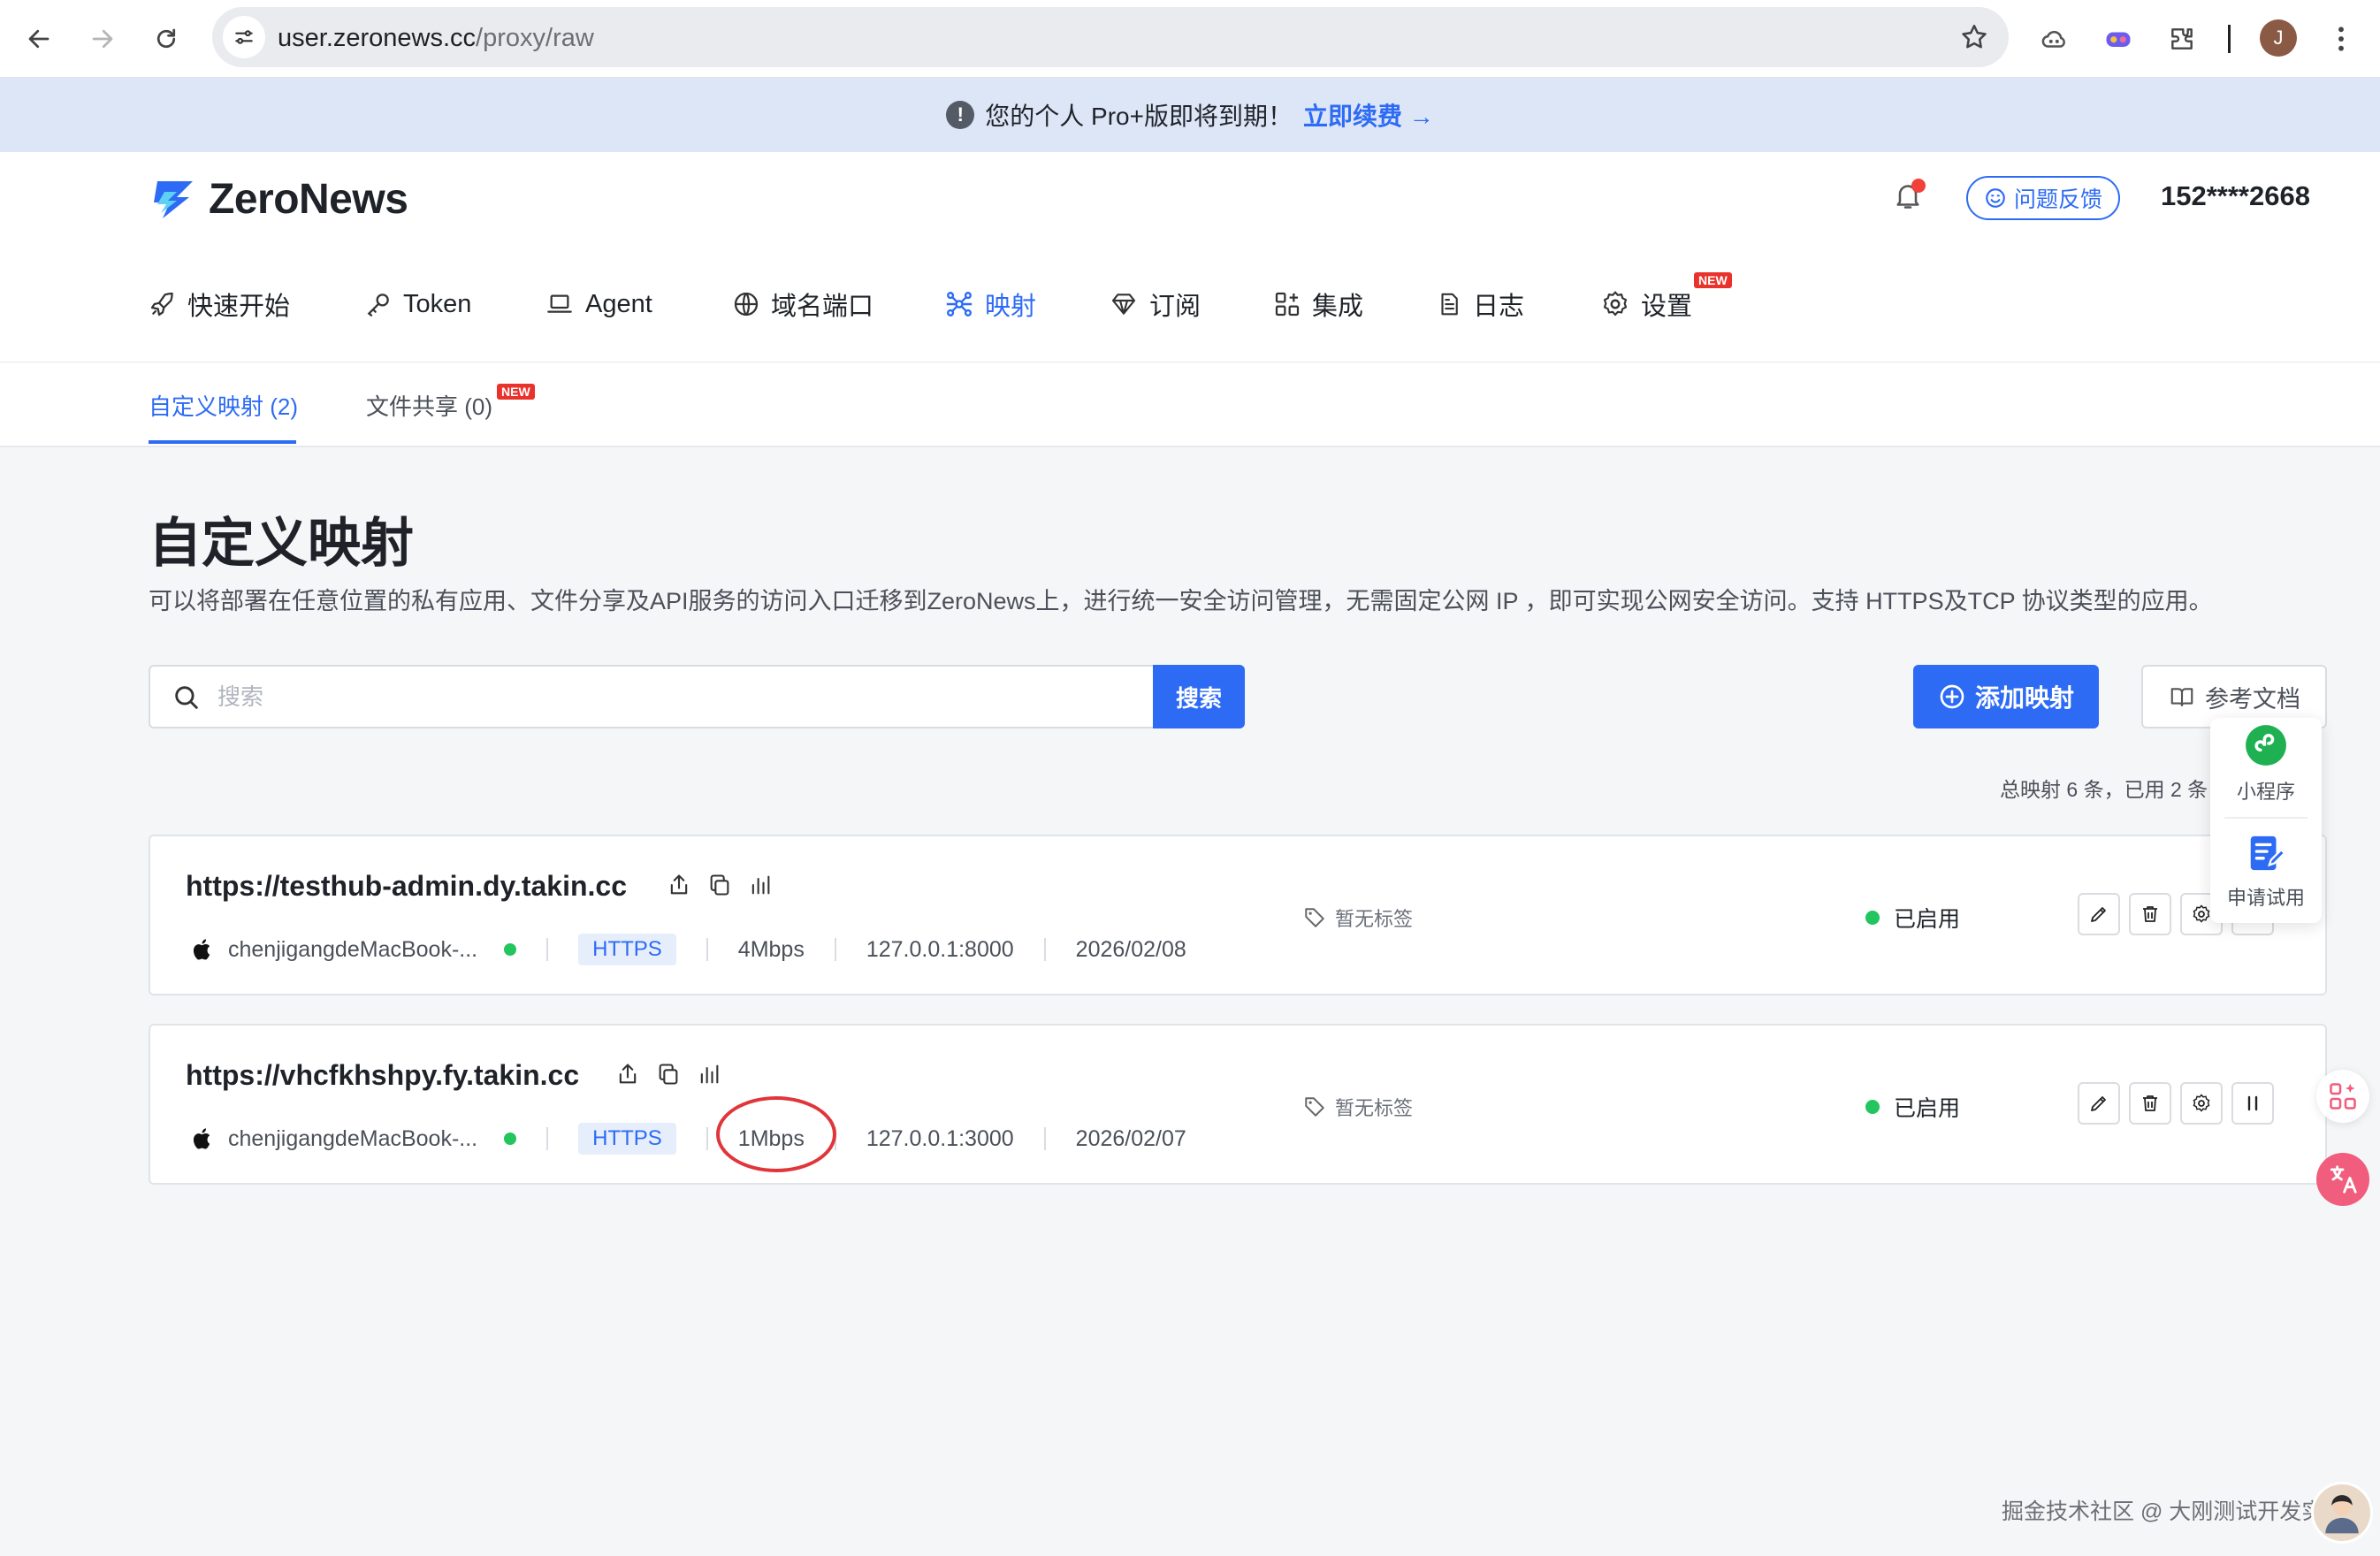 The width and height of the screenshot is (2380, 1556). Describe the element at coordinates (1199, 696) in the screenshot. I see `search-button: 搜索` at that location.